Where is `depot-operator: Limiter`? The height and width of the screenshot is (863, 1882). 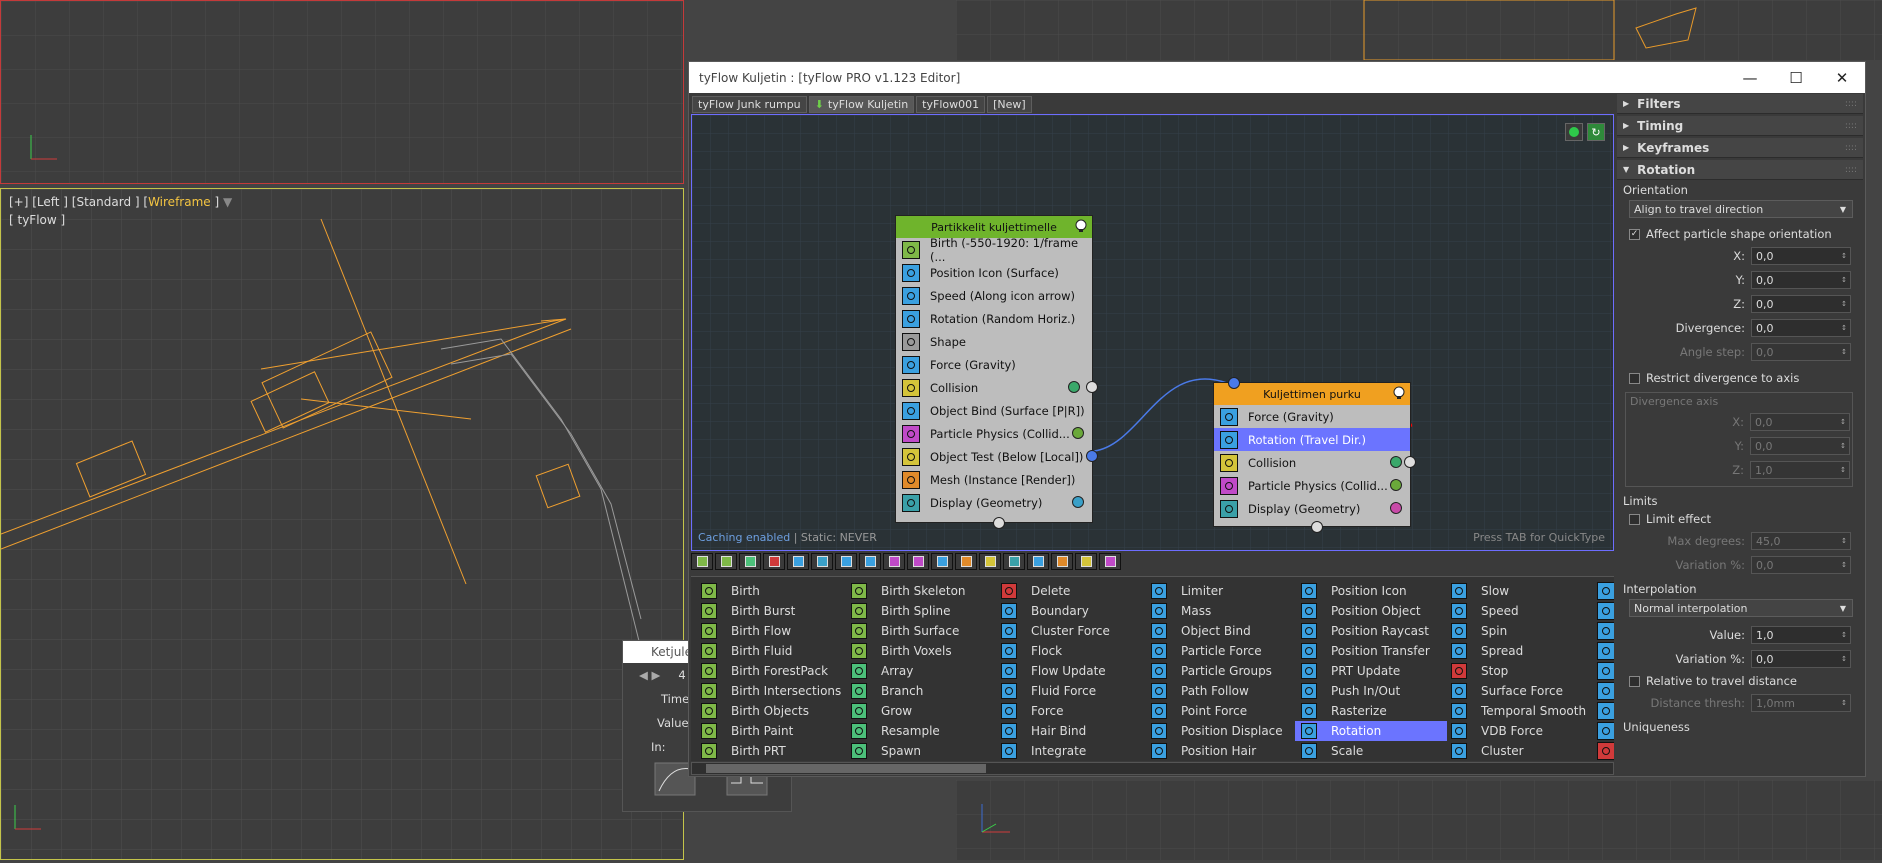 depot-operator: Limiter is located at coordinates (1221, 591).